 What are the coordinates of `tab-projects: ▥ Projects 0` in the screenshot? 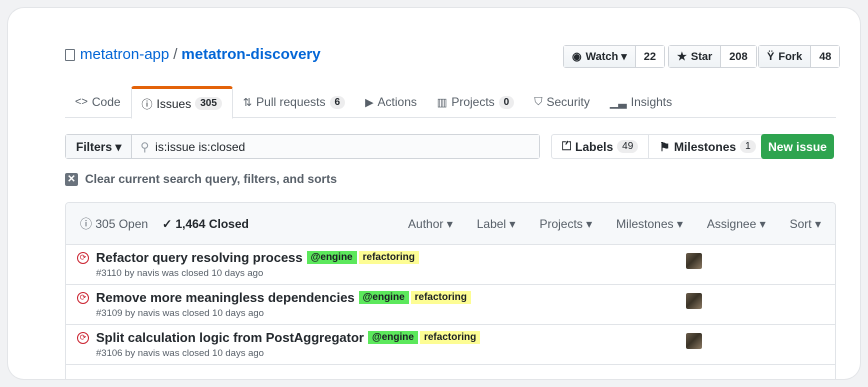 It's located at (475, 102).